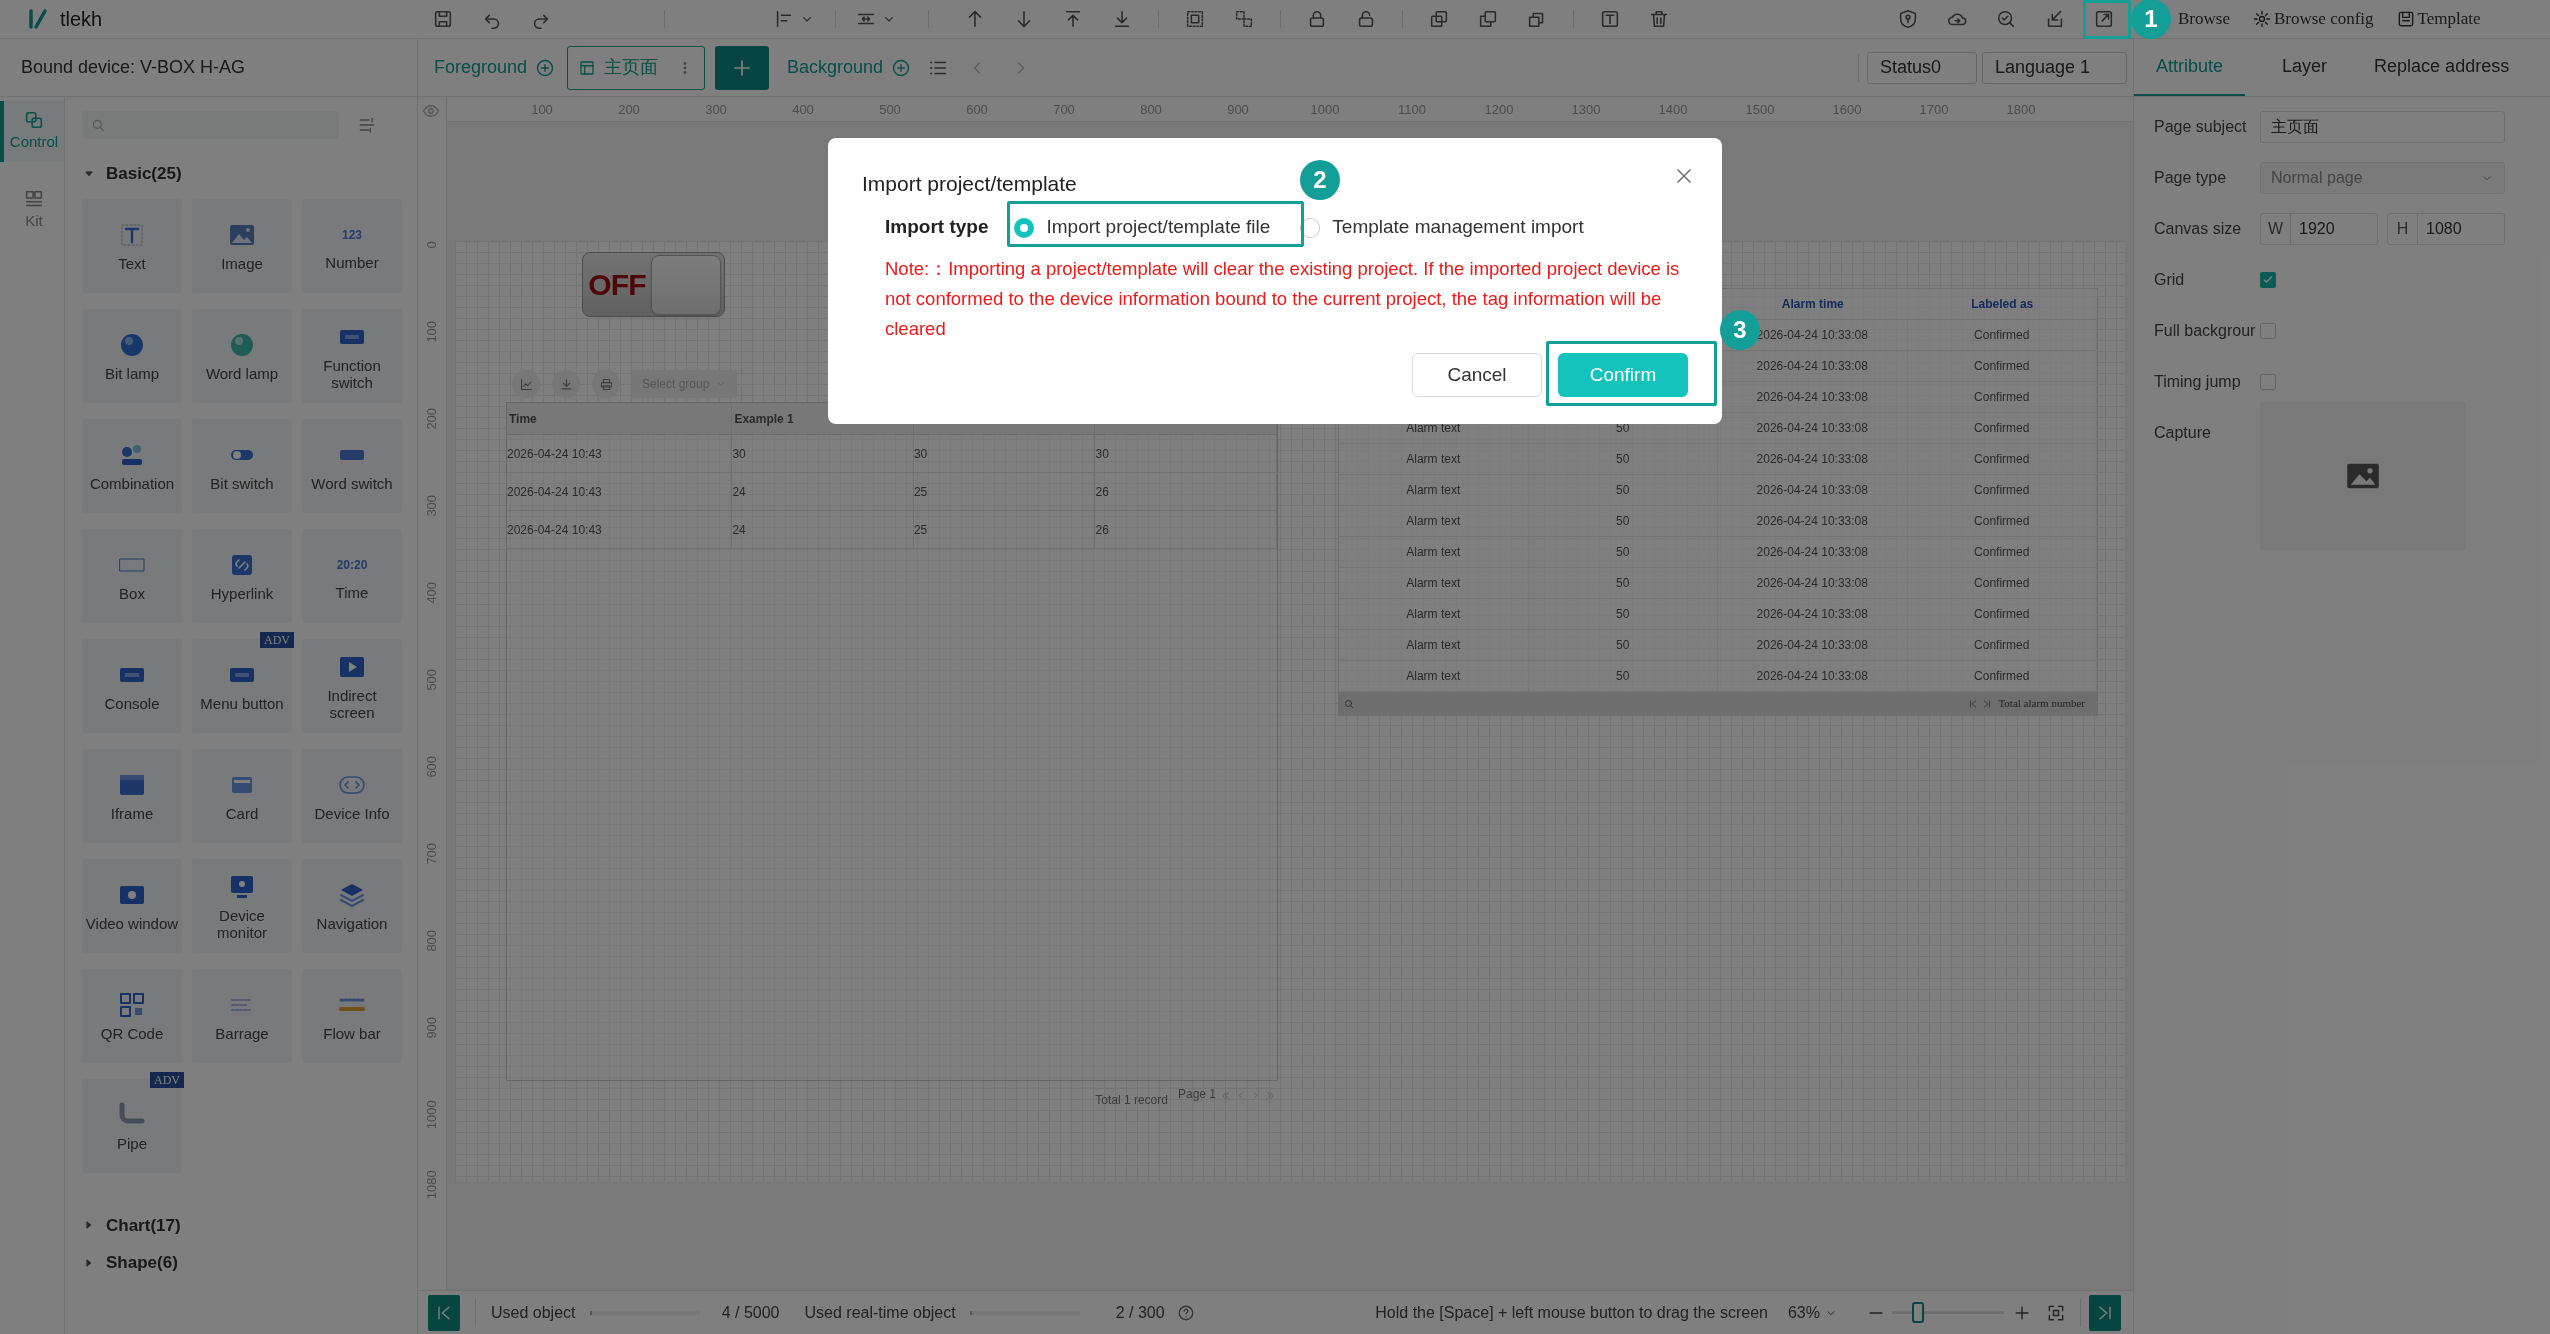 The image size is (2550, 1334). Describe the element at coordinates (352, 685) in the screenshot. I see `component-tile: Indirect screen` at that location.